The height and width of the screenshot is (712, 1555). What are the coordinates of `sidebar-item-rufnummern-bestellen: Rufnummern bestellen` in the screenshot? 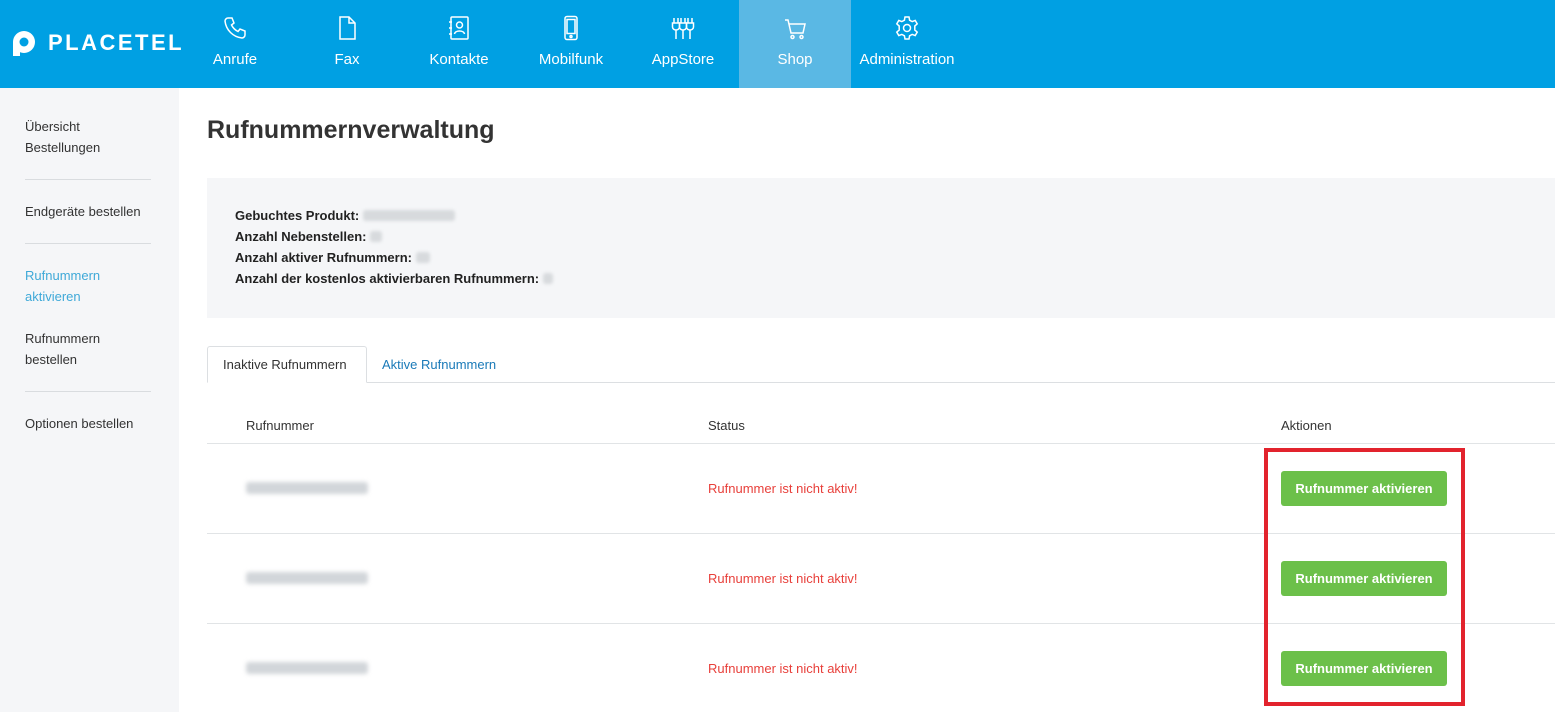 It's located at (90, 349).